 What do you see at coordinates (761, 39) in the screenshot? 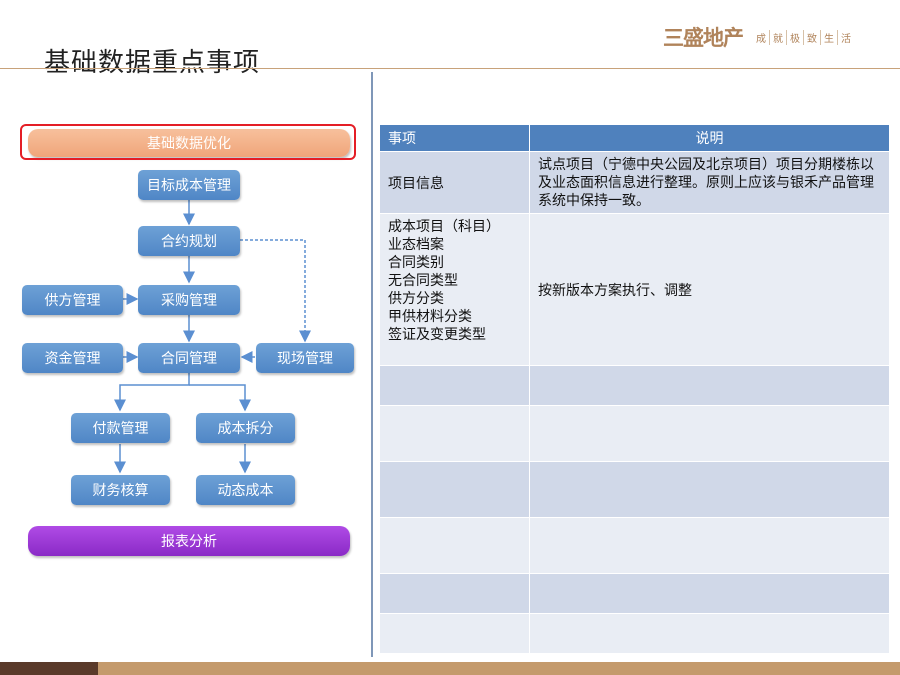
I see `slogan-char: 成` at bounding box center [761, 39].